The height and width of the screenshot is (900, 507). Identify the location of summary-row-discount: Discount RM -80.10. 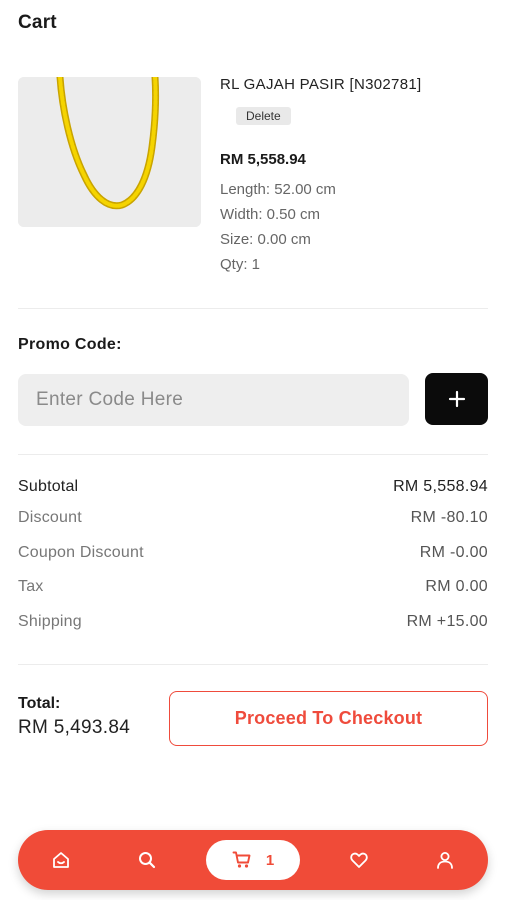
(253, 526).